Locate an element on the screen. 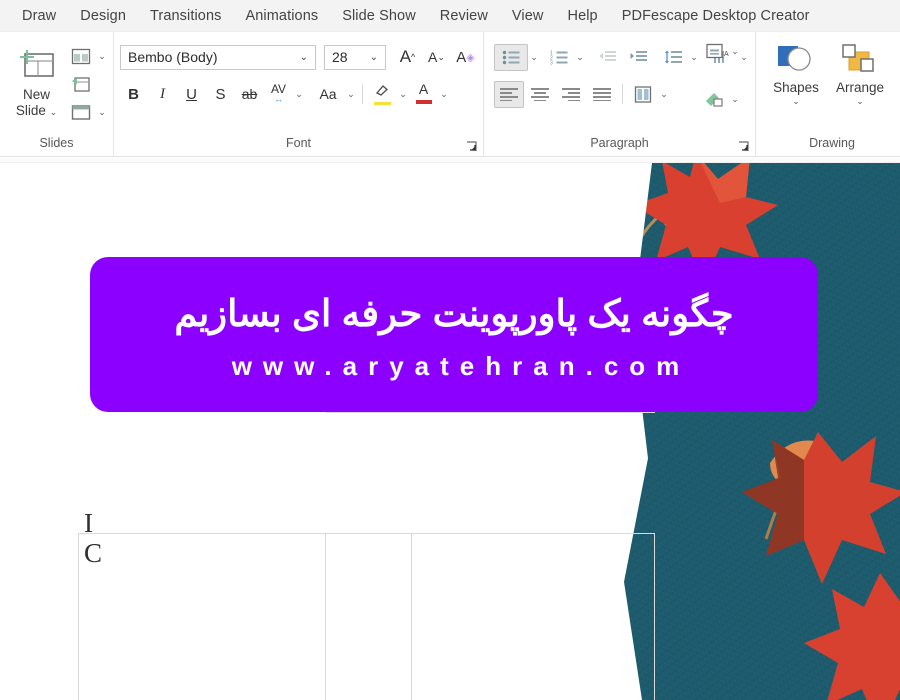 The width and height of the screenshot is (900, 700). slide-content-placeholder is located at coordinates (490, 616).